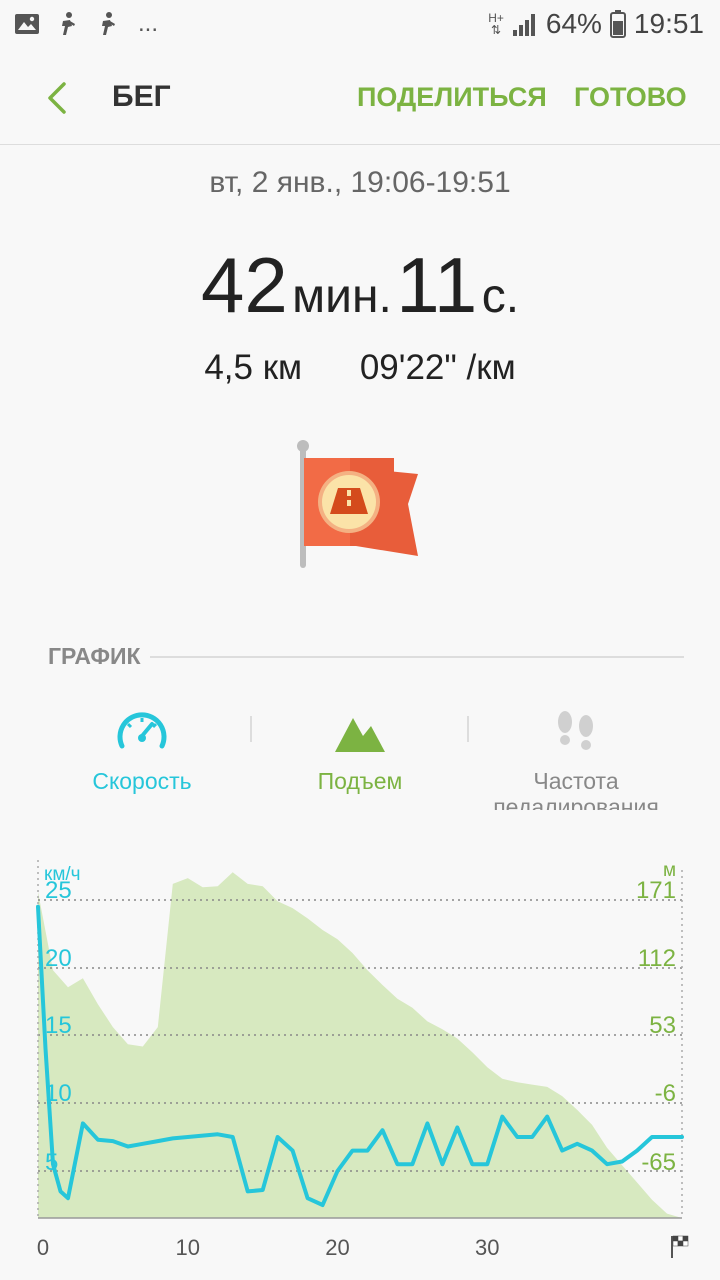  What do you see at coordinates (58, 890) in the screenshot?
I see `left-tick-label: 25` at bounding box center [58, 890].